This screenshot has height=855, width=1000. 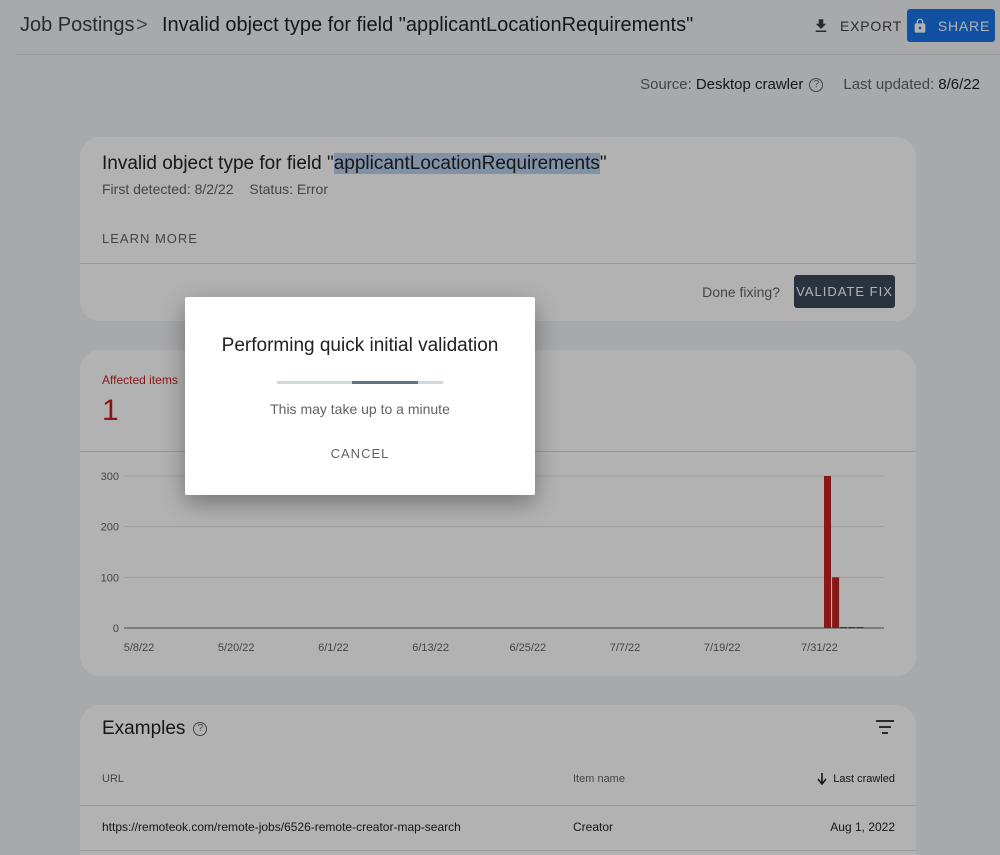 What do you see at coordinates (360, 345) in the screenshot?
I see `dialog-title: Performing quick initial validation` at bounding box center [360, 345].